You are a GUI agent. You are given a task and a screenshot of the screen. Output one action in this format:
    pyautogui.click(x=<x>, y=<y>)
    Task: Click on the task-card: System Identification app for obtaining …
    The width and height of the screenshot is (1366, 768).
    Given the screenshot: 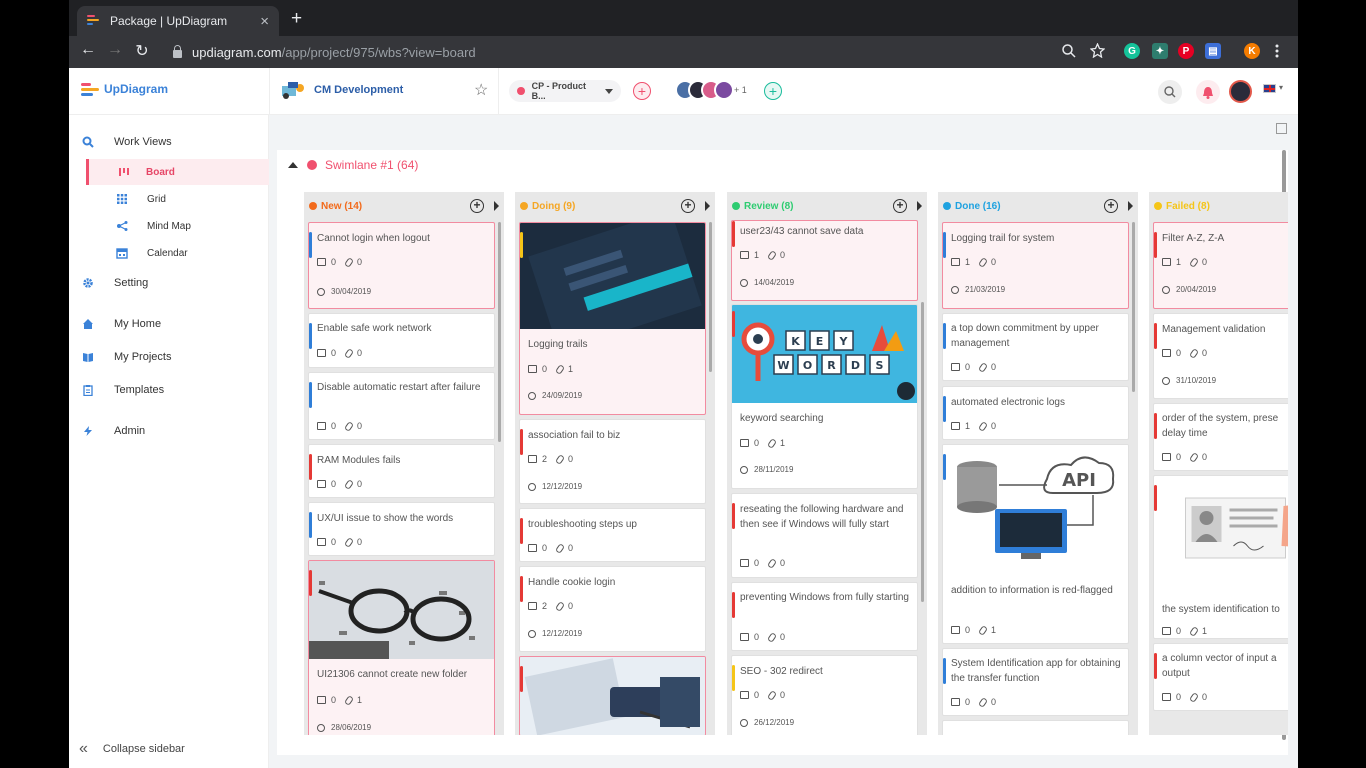 What is the action you would take?
    pyautogui.click(x=1035, y=682)
    